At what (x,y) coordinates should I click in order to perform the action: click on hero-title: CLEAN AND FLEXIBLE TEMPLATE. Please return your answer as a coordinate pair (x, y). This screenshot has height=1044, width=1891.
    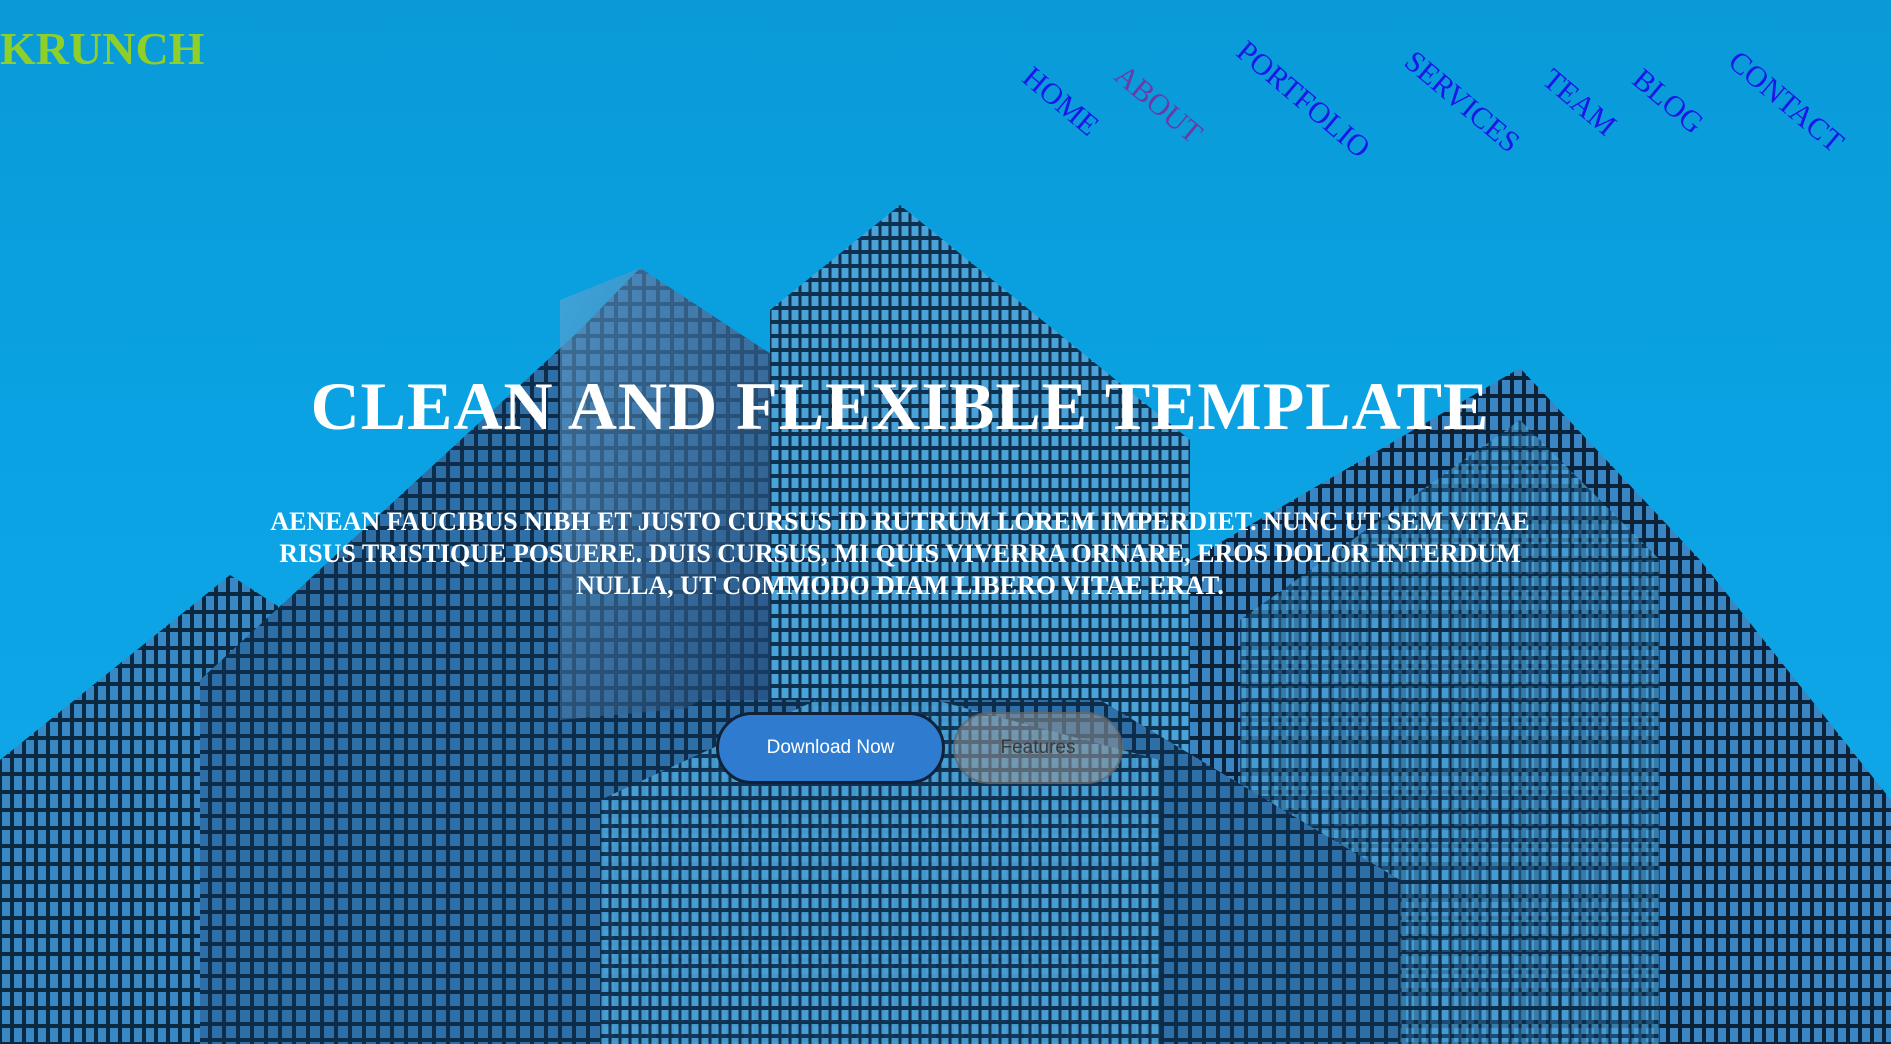
    Looking at the image, I should click on (900, 406).